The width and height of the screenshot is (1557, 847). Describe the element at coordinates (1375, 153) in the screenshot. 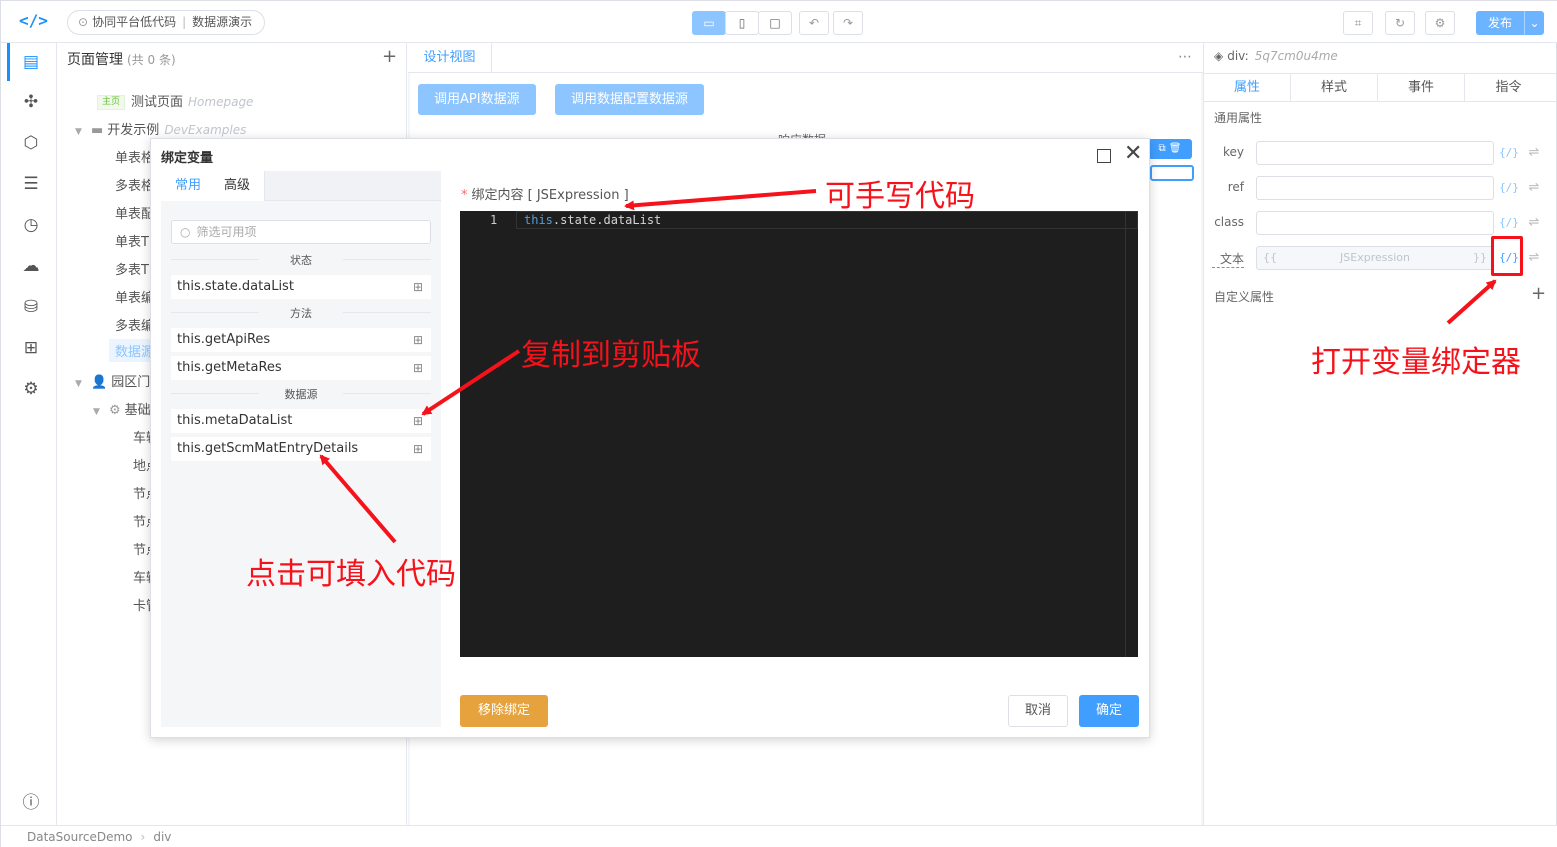

I see `key-input` at that location.